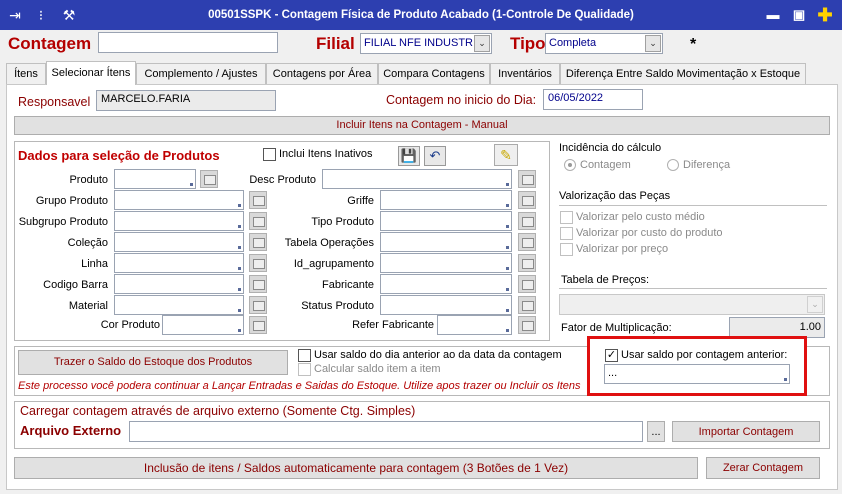  Describe the element at coordinates (201, 73) in the screenshot. I see `tab-complemento-ajustes: Complemento / Ajustes` at that location.